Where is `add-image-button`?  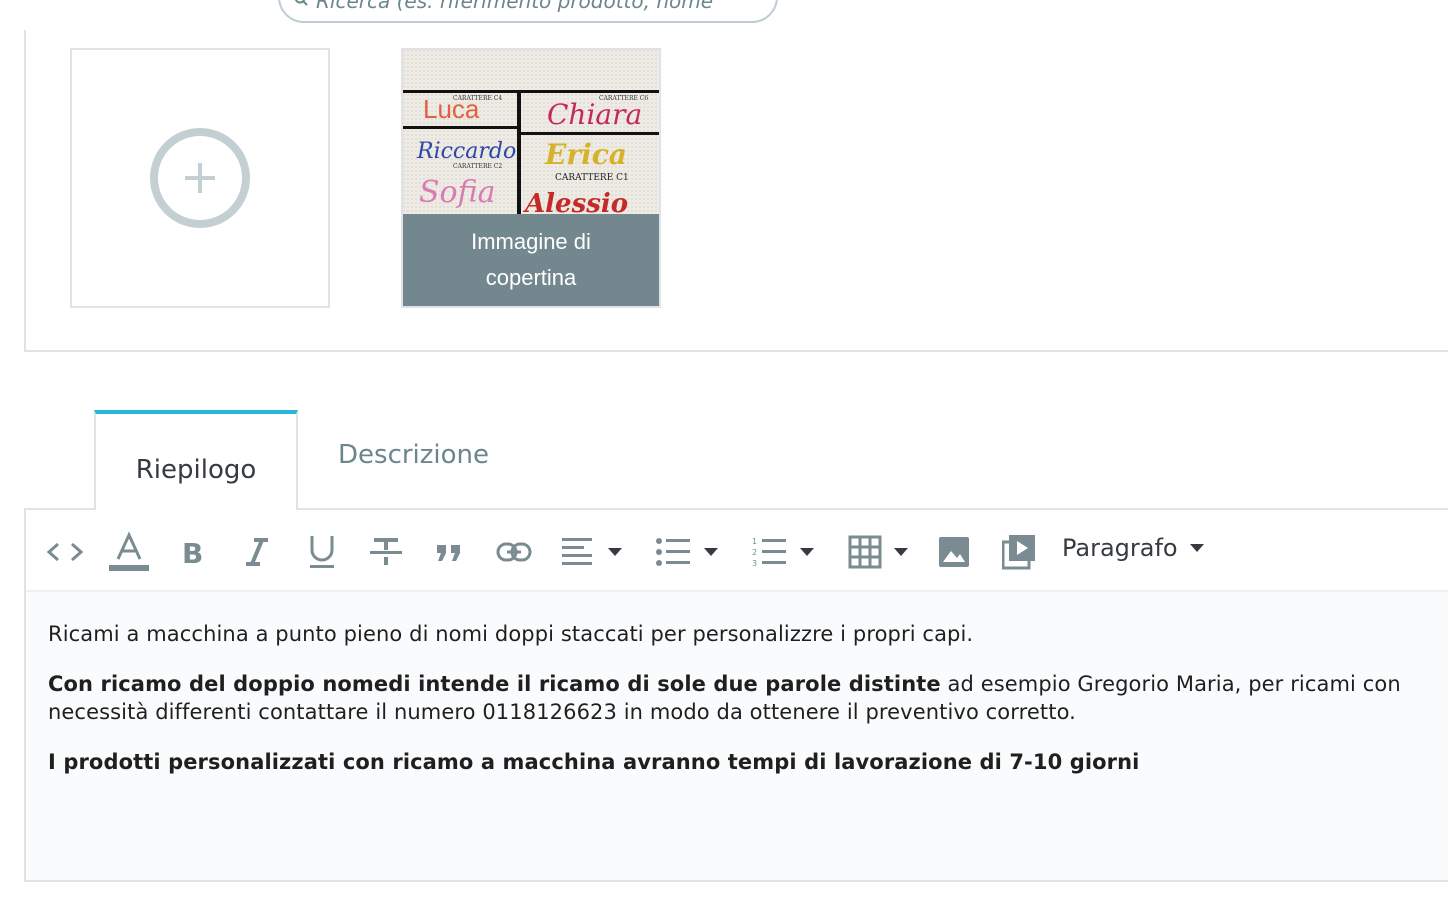 add-image-button is located at coordinates (200, 178).